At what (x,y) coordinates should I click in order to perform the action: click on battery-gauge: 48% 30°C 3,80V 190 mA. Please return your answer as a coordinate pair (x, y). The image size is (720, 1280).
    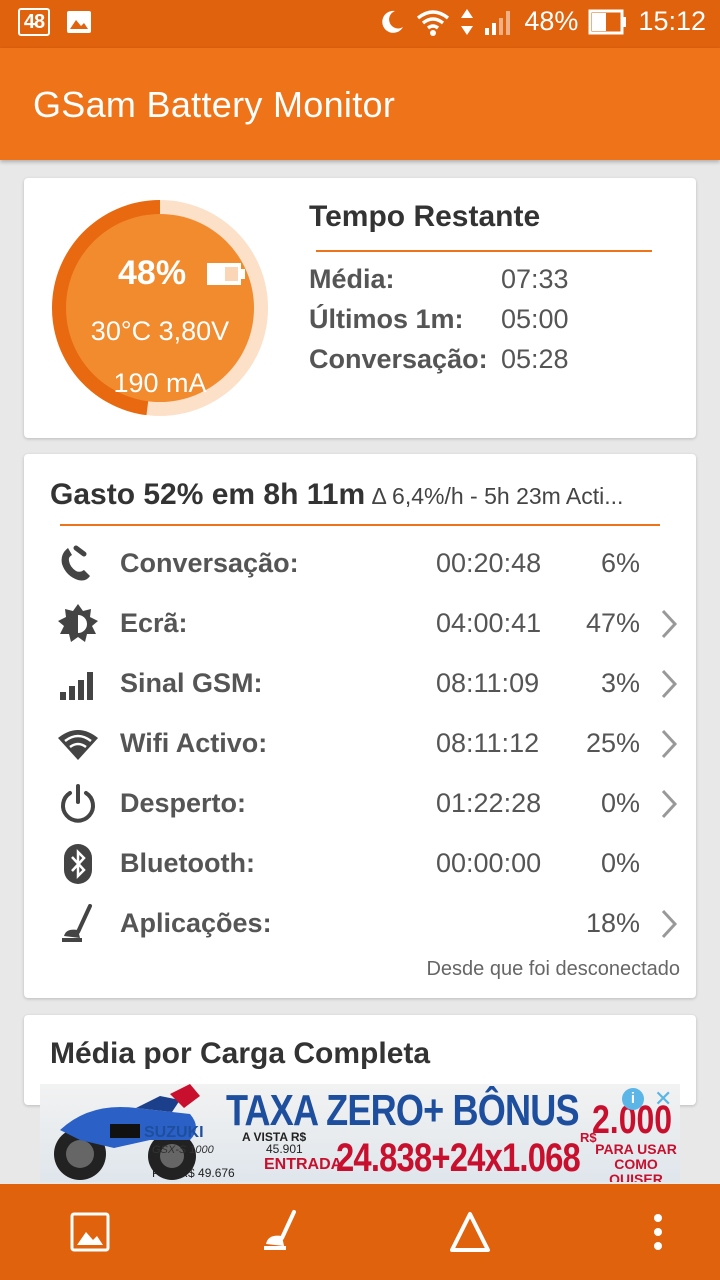
    Looking at the image, I should click on (160, 308).